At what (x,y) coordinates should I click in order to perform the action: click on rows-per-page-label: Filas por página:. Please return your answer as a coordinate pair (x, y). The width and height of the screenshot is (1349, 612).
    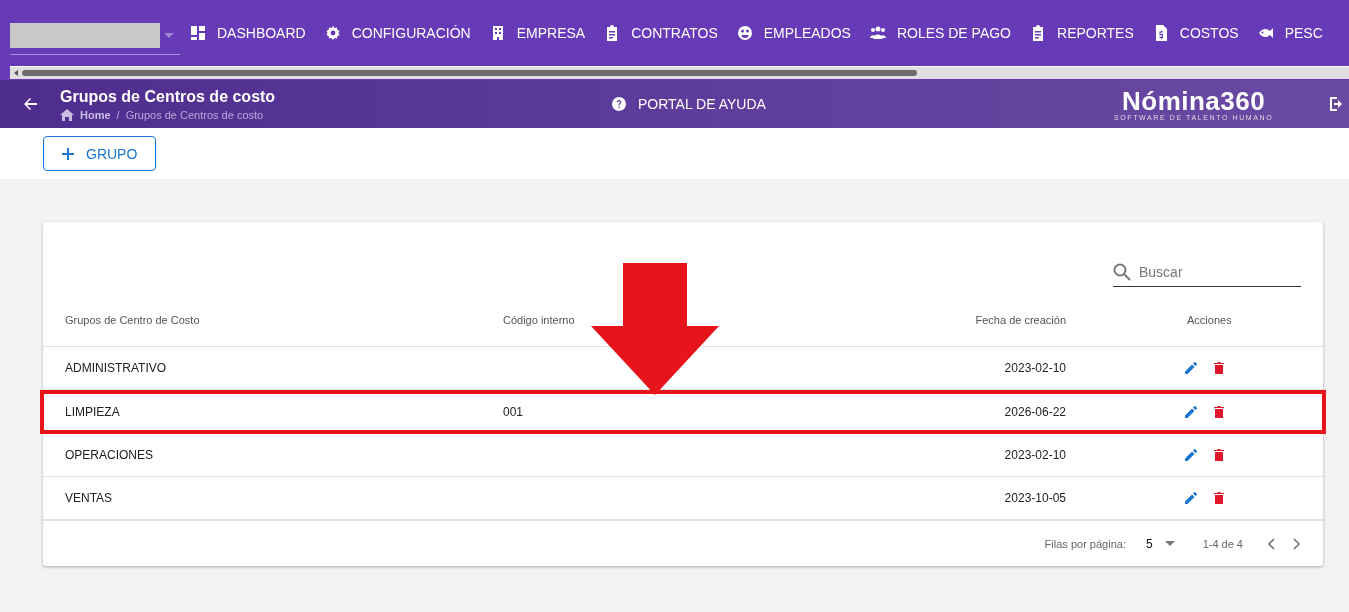
    Looking at the image, I should click on (1085, 543).